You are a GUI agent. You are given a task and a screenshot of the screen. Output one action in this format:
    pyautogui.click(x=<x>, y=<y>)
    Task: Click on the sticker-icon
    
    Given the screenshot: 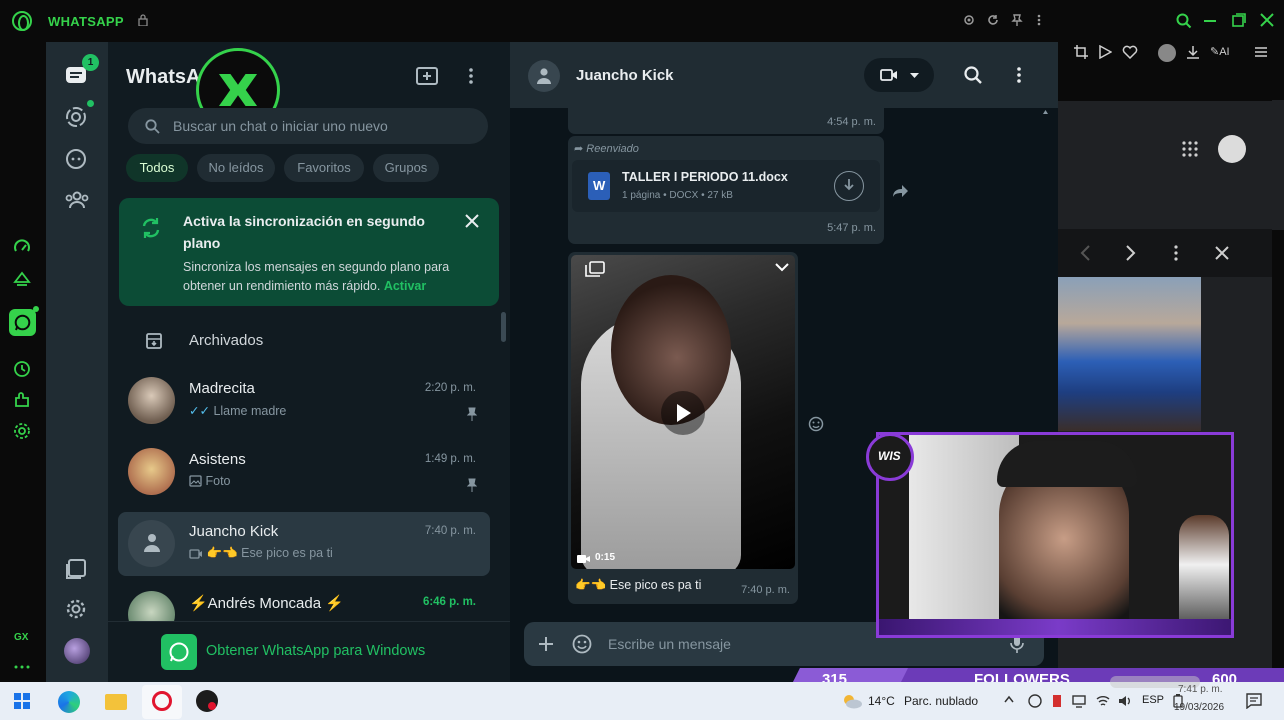 What is the action you would take?
    pyautogui.click(x=582, y=644)
    